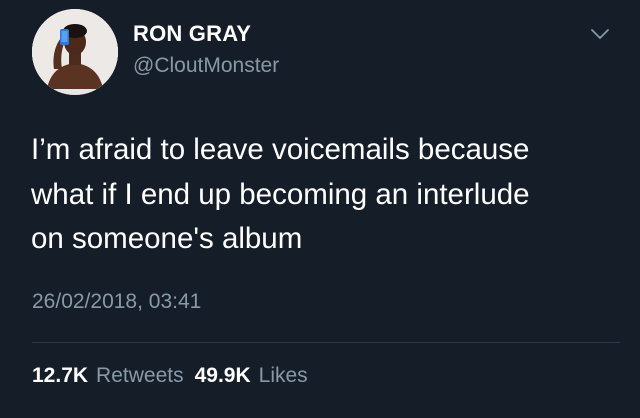  What do you see at coordinates (600, 34) in the screenshot?
I see `chevron-down-icon` at bounding box center [600, 34].